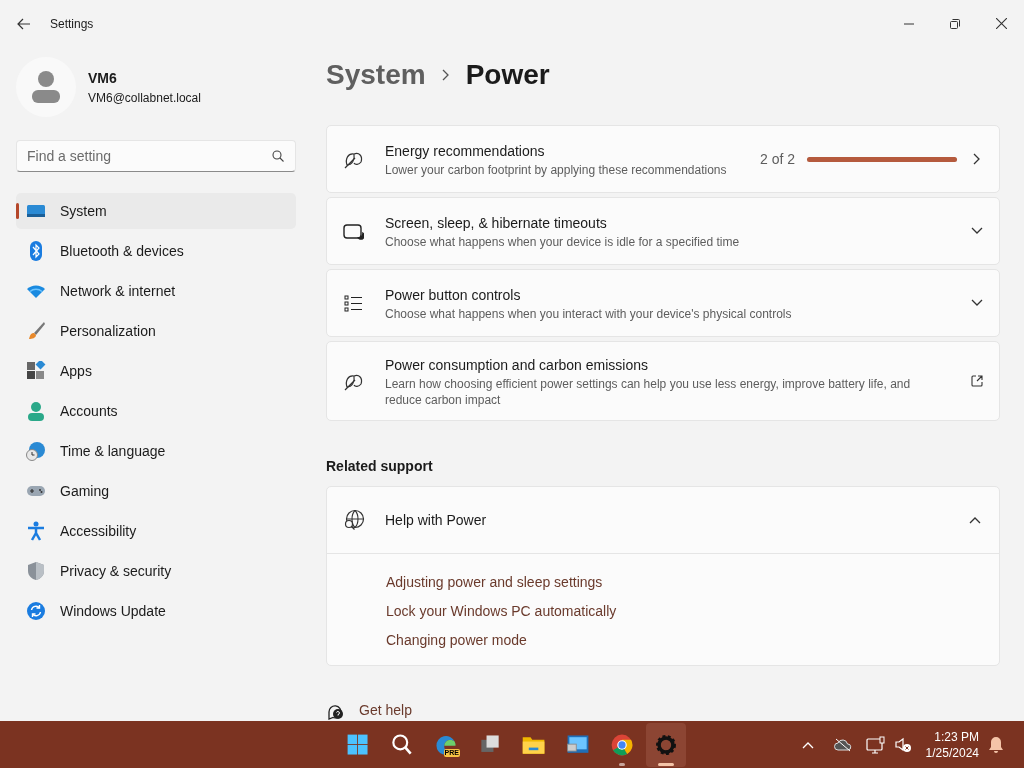  I want to click on search-field: Find a setting, so click(156, 156).